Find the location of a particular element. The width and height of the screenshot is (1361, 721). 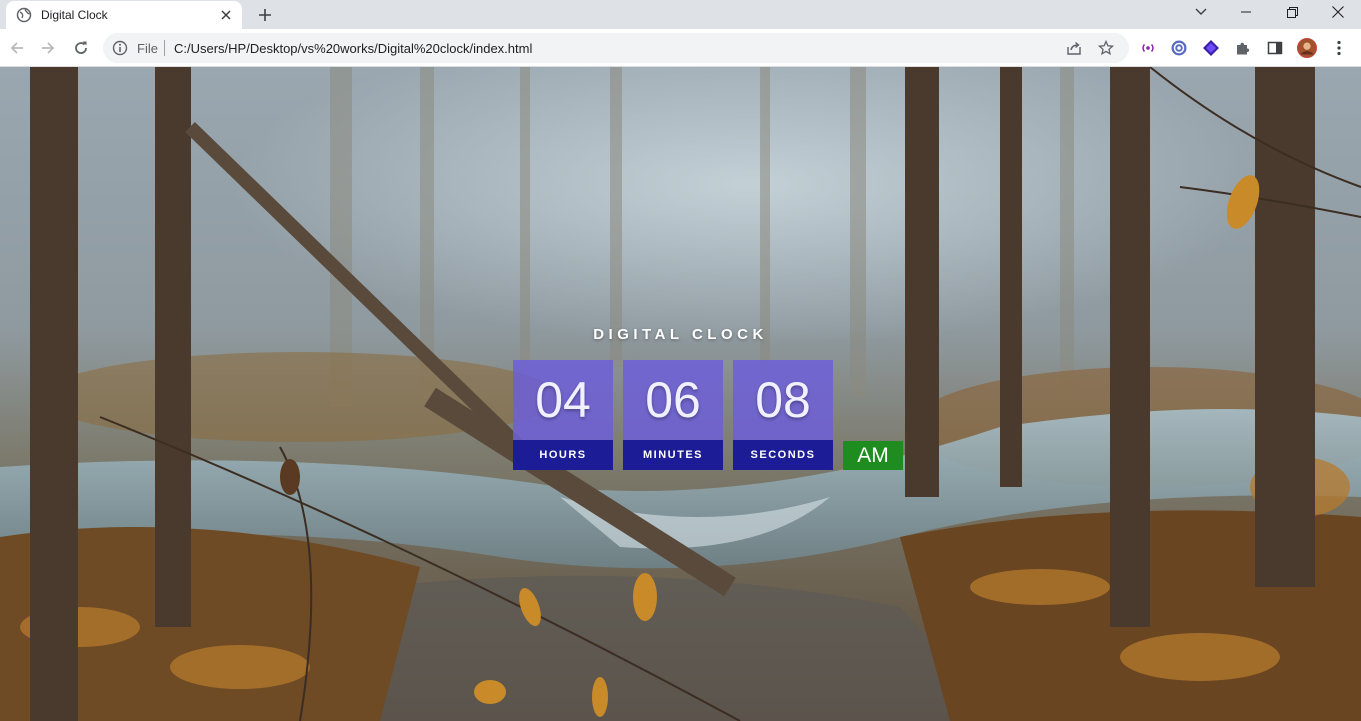

diamond-extension-icon is located at coordinates (1211, 48).